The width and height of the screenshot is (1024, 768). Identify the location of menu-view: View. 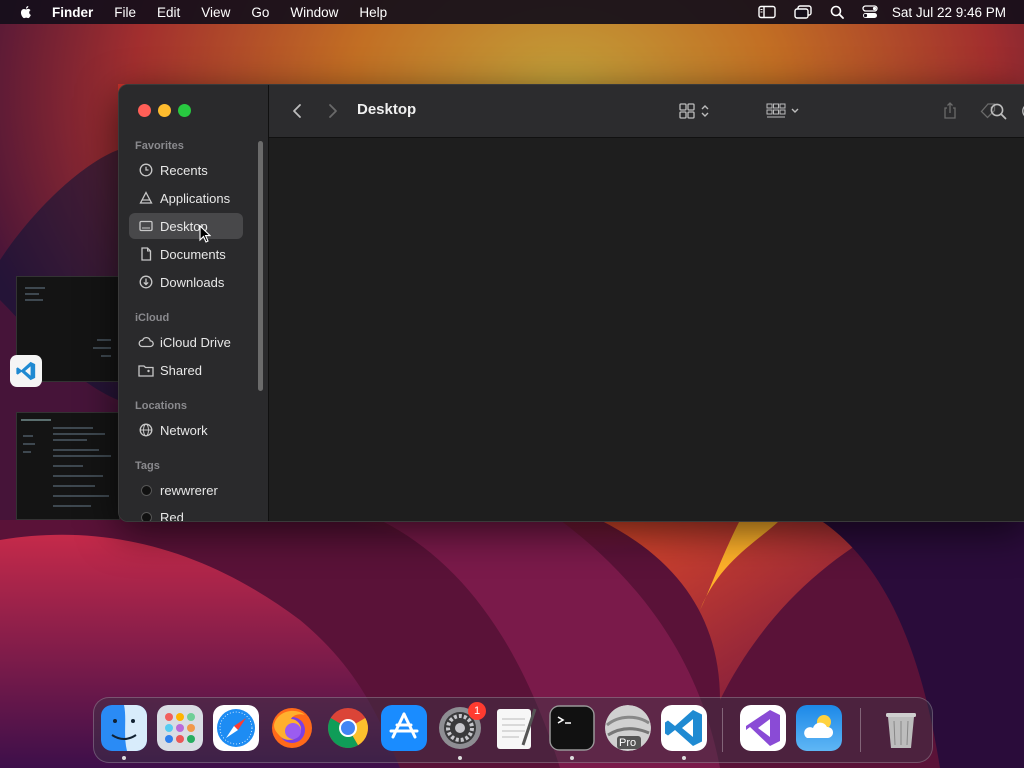
(215, 12).